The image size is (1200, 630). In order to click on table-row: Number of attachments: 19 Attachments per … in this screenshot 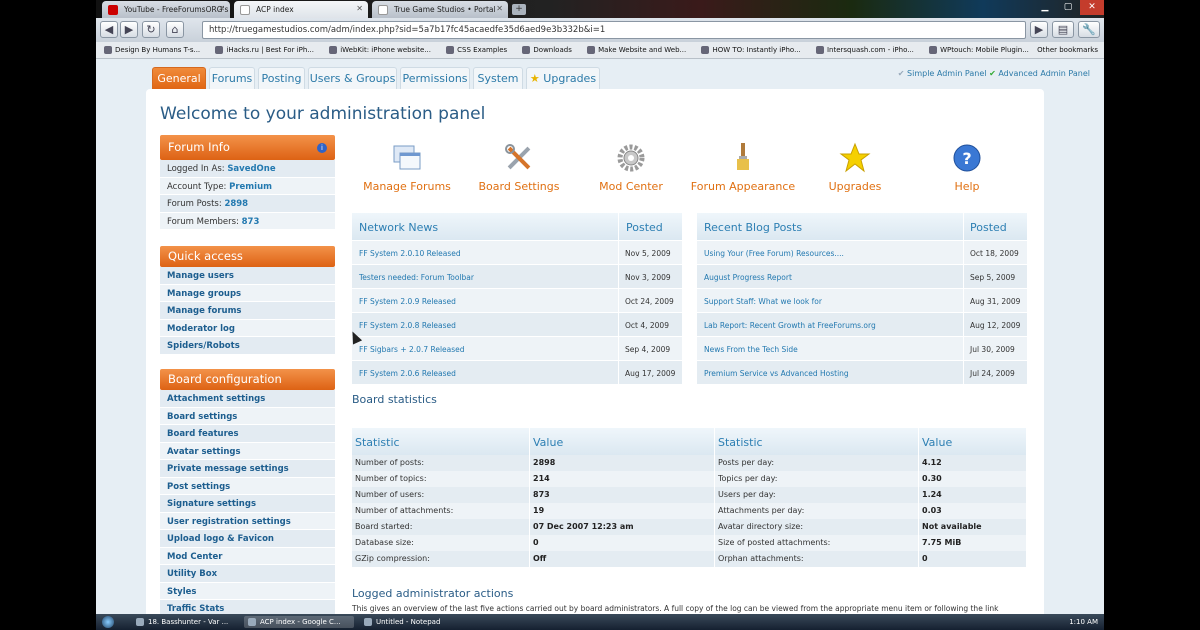, I will do `click(689, 511)`.